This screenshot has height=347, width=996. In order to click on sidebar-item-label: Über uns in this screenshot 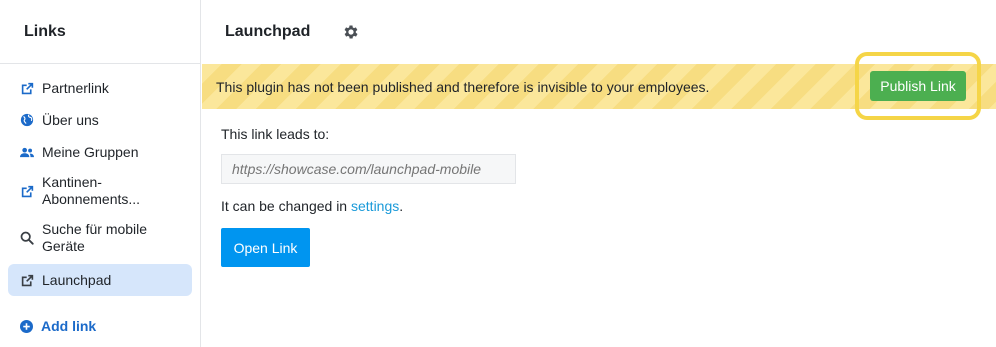, I will do `click(70, 119)`.